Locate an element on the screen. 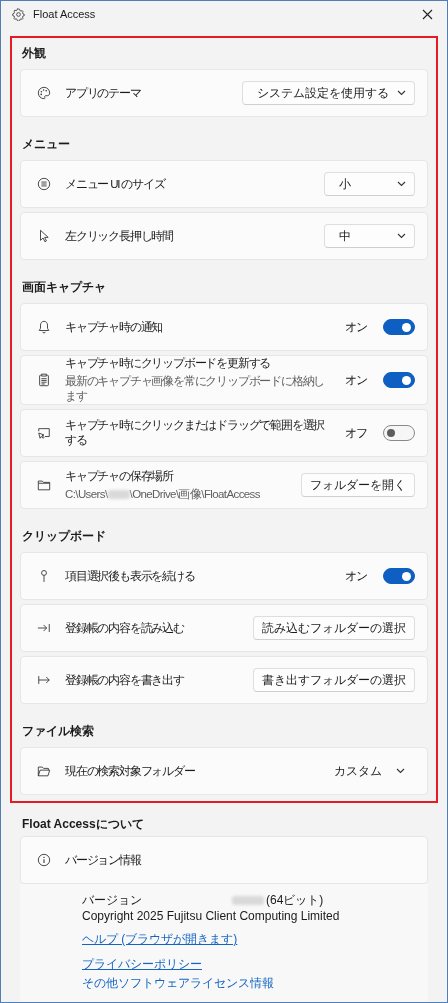 The image size is (448, 1003). section-heading: ファイル検索 is located at coordinates (58, 731).